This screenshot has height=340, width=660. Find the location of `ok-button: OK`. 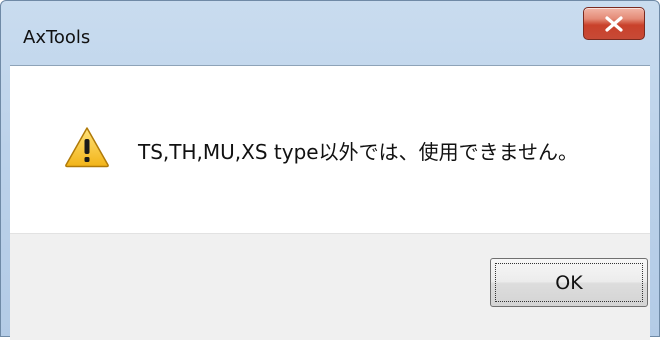

ok-button: OK is located at coordinates (569, 282).